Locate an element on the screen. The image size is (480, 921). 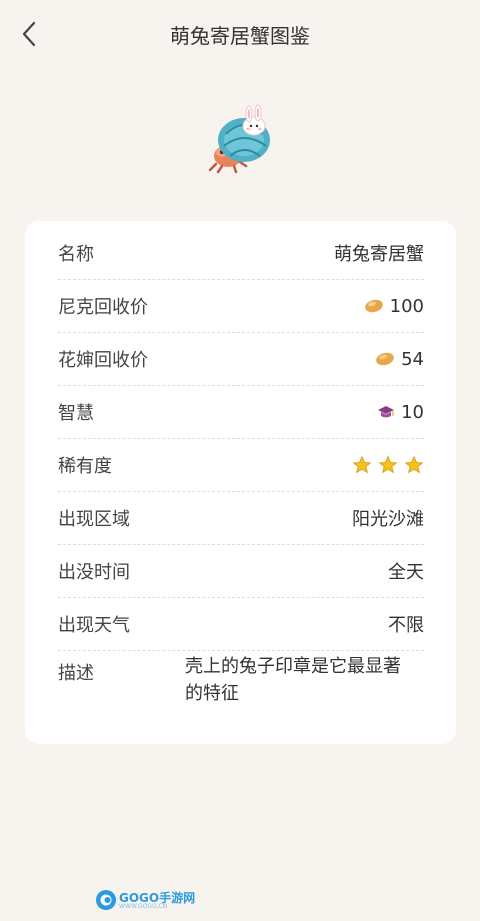
name-value: 萌兔寄居蟹 is located at coordinates (379, 254).